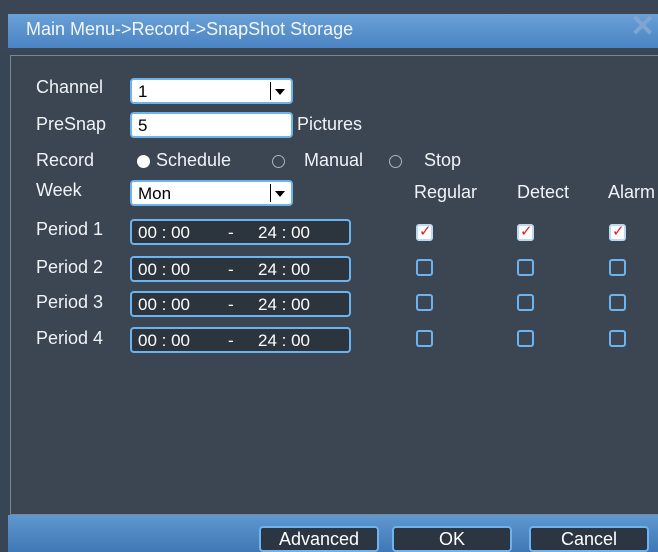  What do you see at coordinates (190, 29) in the screenshot?
I see `window-title: Main Menu->Record->SnapShot Storage` at bounding box center [190, 29].